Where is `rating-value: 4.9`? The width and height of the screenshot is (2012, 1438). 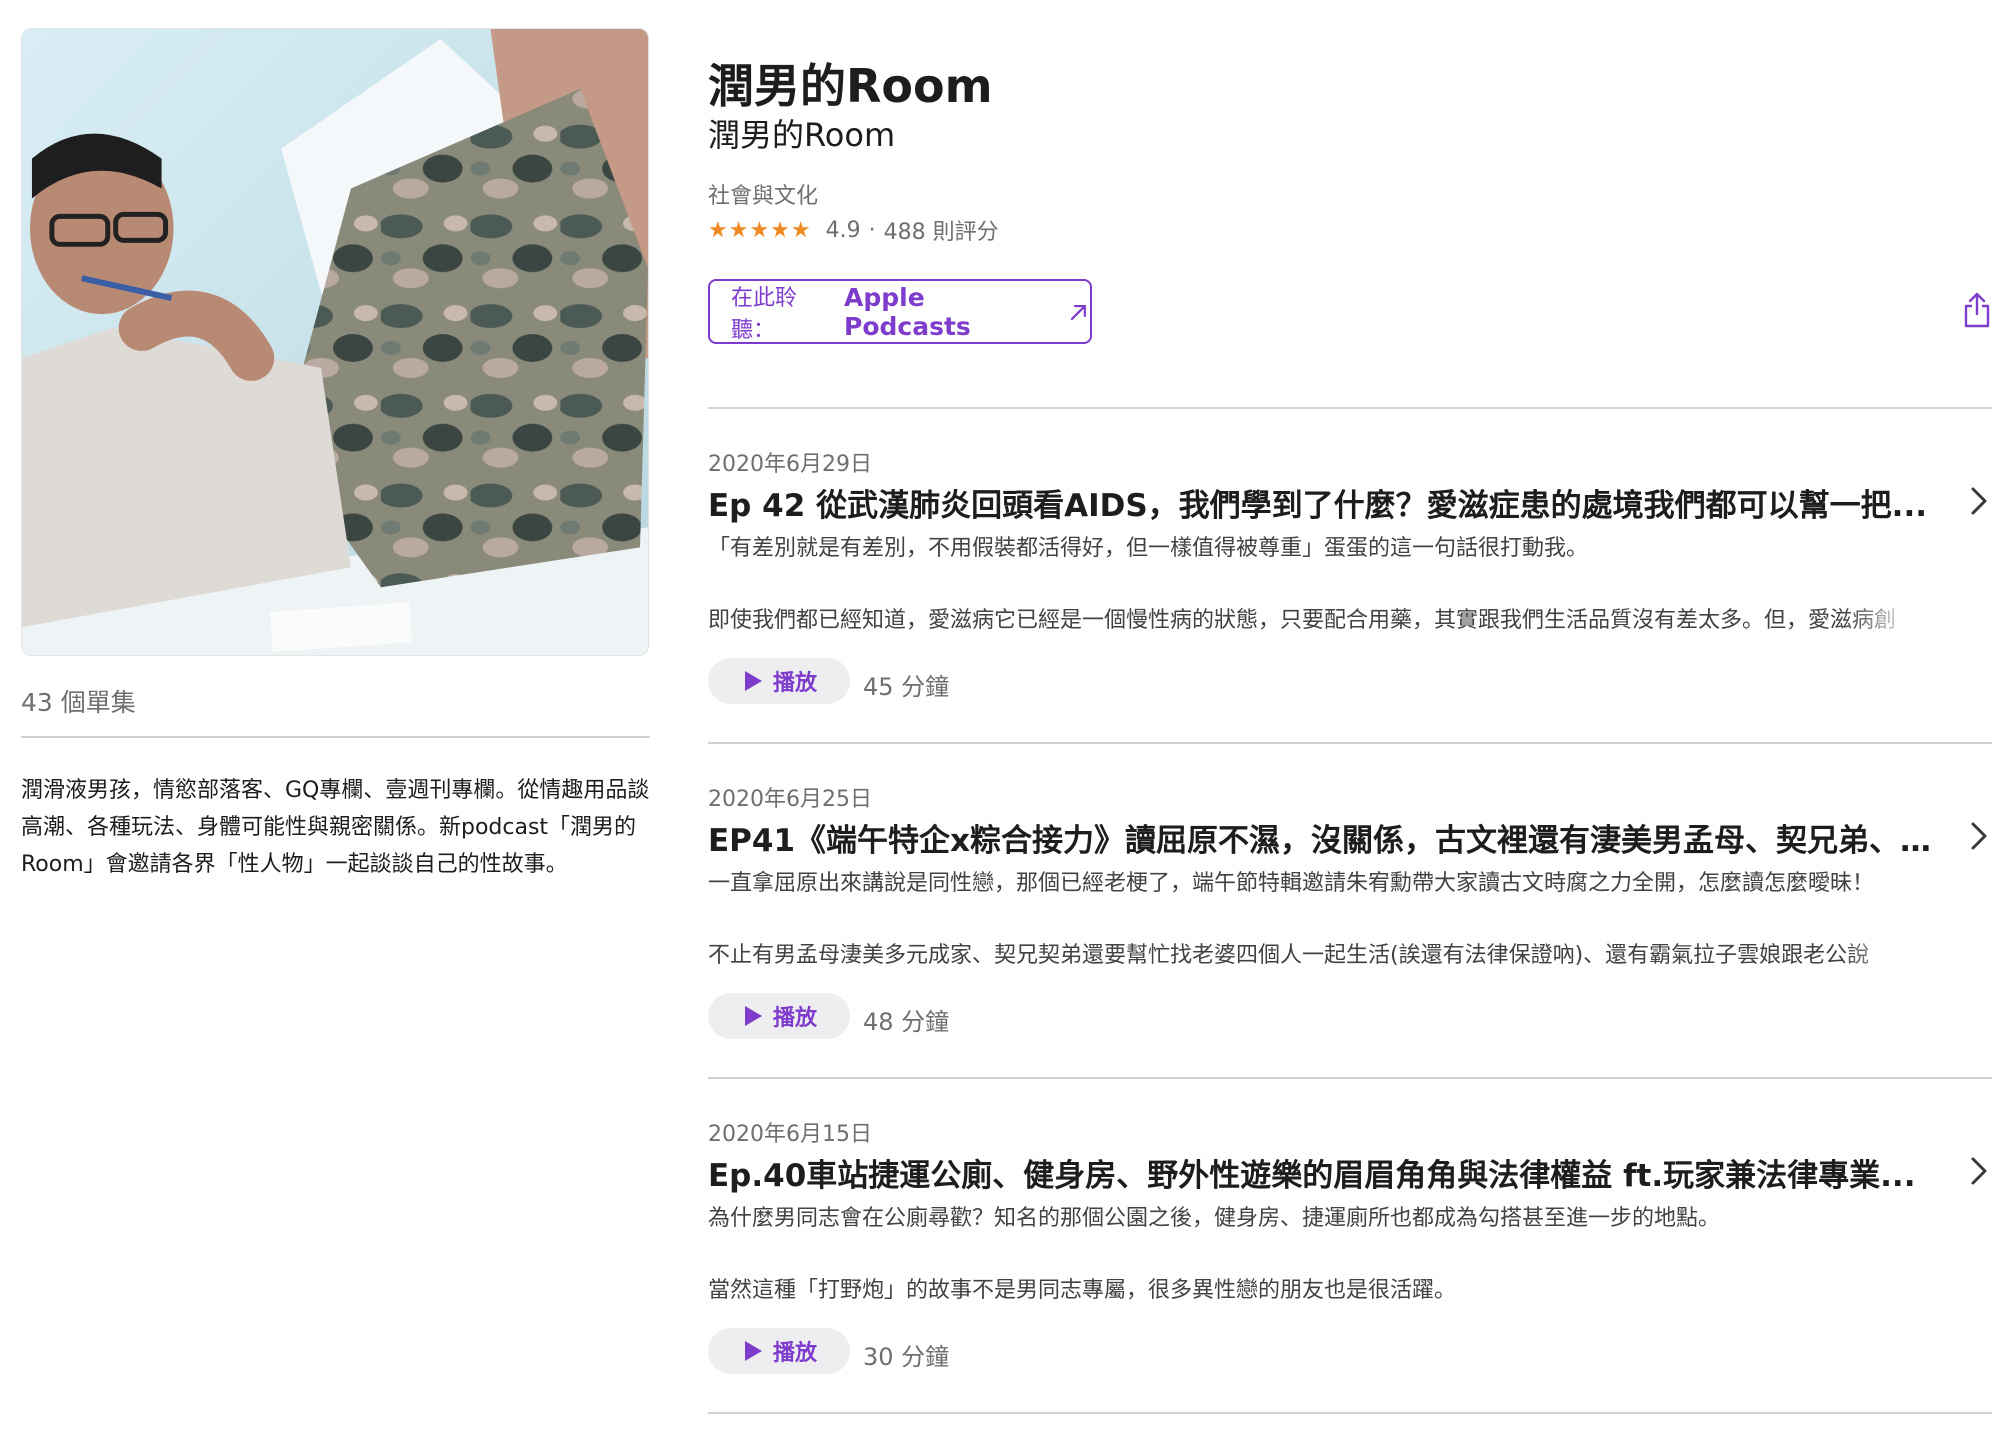
rating-value: 4.9 is located at coordinates (843, 230).